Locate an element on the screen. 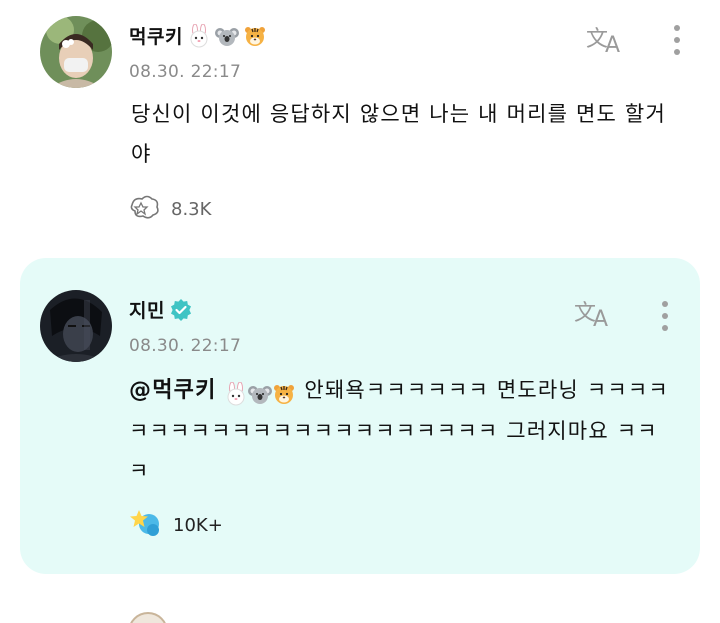 This screenshot has width=720, height=623. next-post-avatar is located at coordinates (148, 617).